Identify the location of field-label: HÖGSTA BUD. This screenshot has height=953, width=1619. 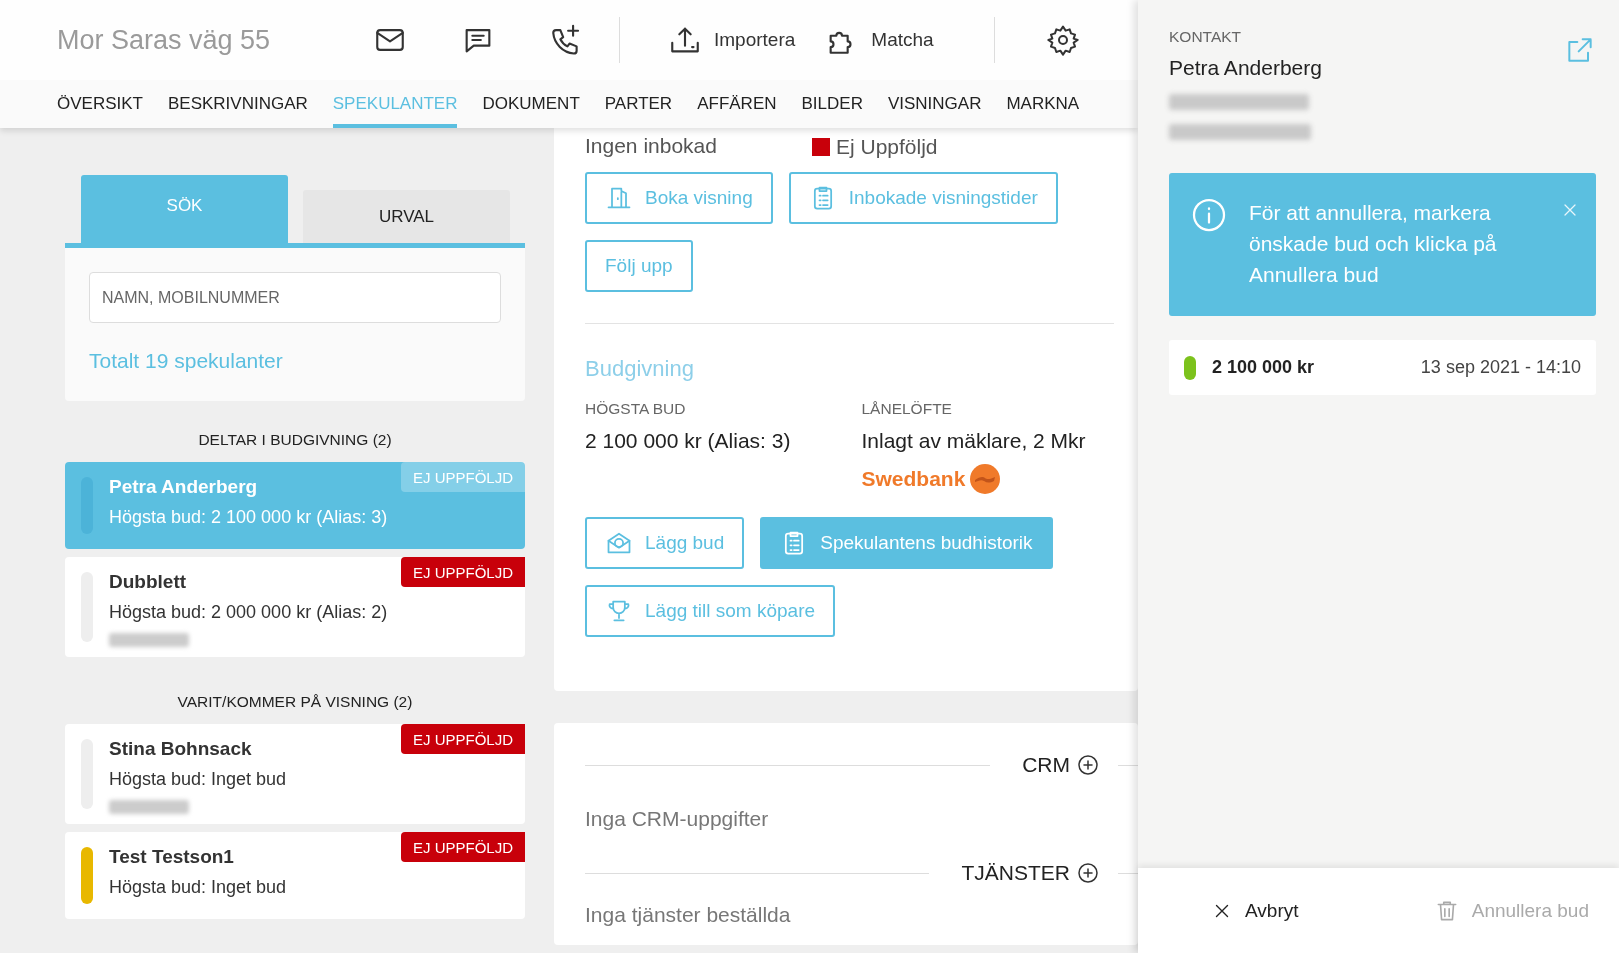
(636, 409).